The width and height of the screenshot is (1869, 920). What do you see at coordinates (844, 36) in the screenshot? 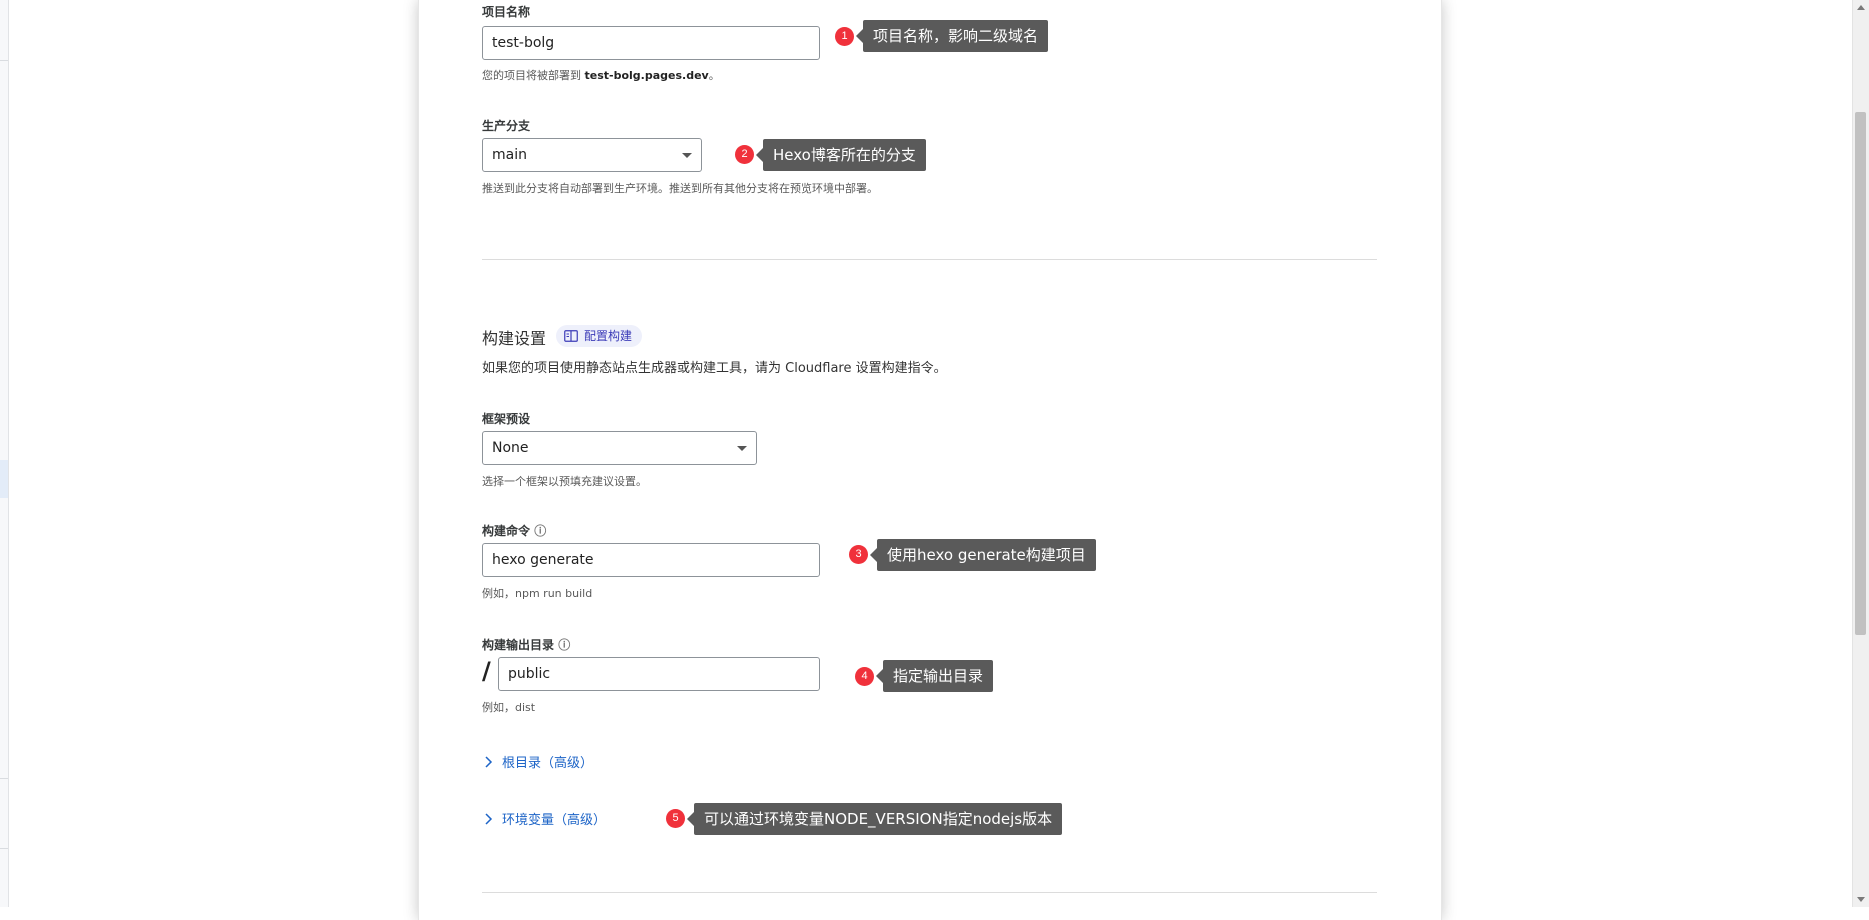
I see `annotation-number-1: 1` at bounding box center [844, 36].